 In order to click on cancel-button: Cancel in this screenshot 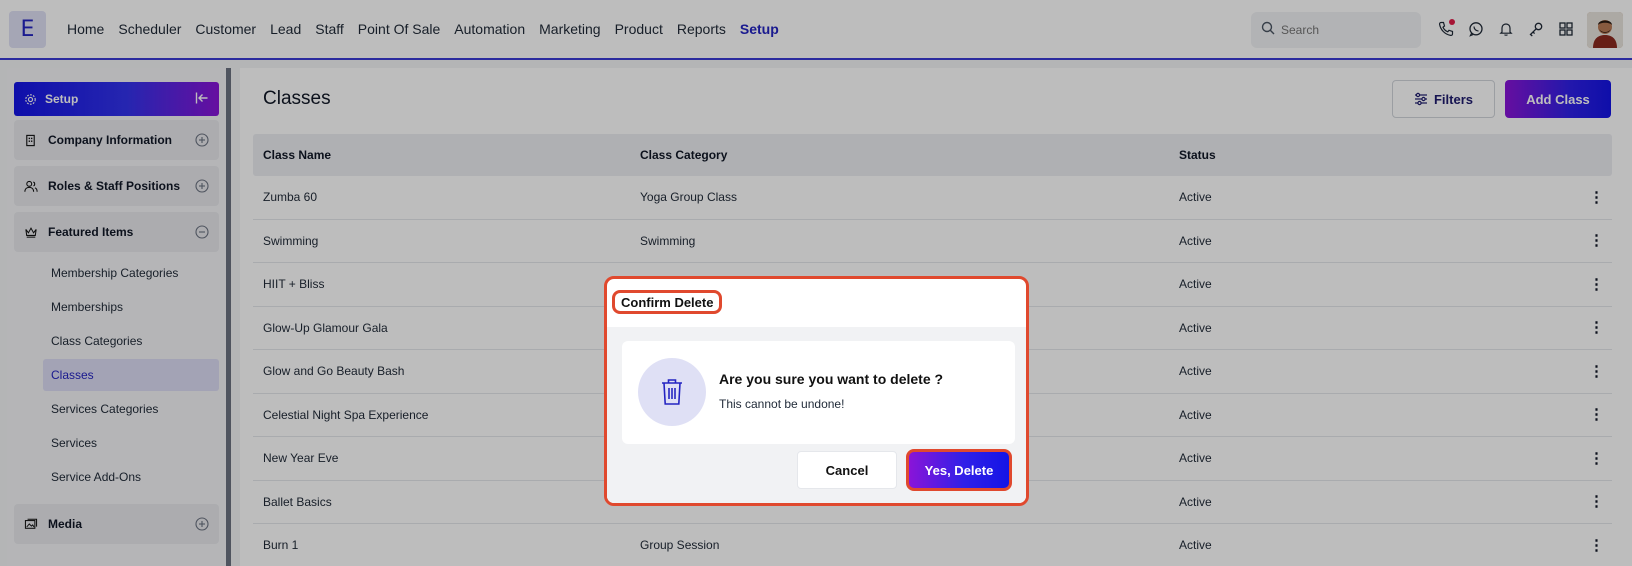, I will do `click(847, 470)`.